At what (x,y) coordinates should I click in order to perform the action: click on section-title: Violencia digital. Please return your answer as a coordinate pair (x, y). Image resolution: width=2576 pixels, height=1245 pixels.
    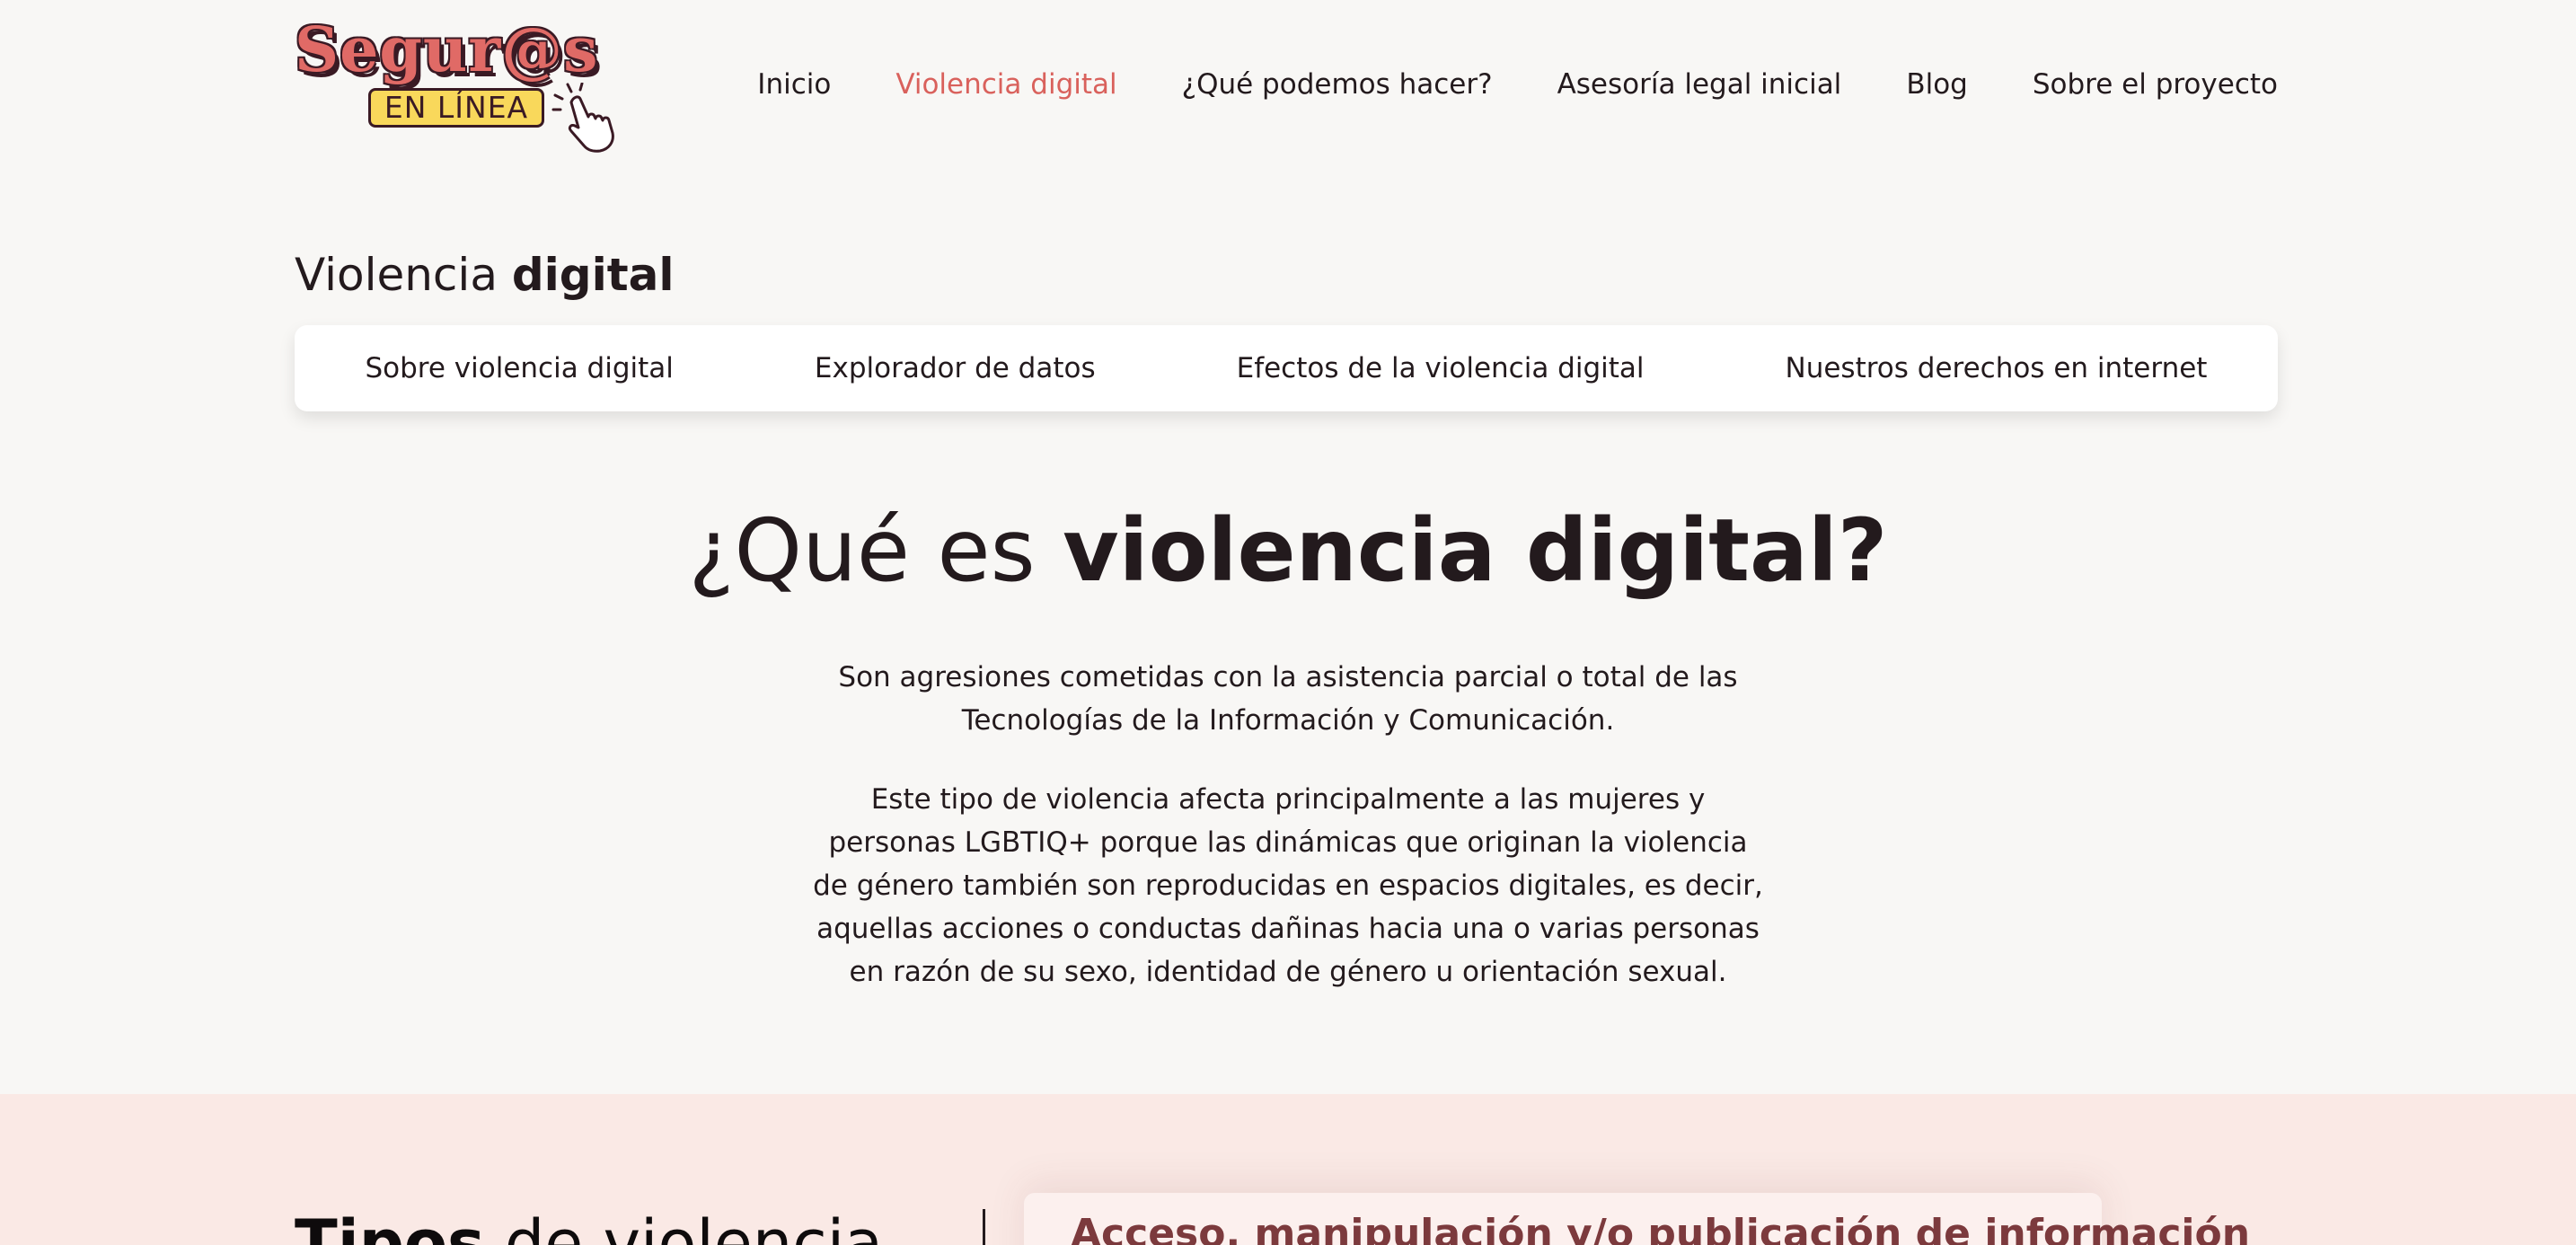
    Looking at the image, I should click on (485, 275).